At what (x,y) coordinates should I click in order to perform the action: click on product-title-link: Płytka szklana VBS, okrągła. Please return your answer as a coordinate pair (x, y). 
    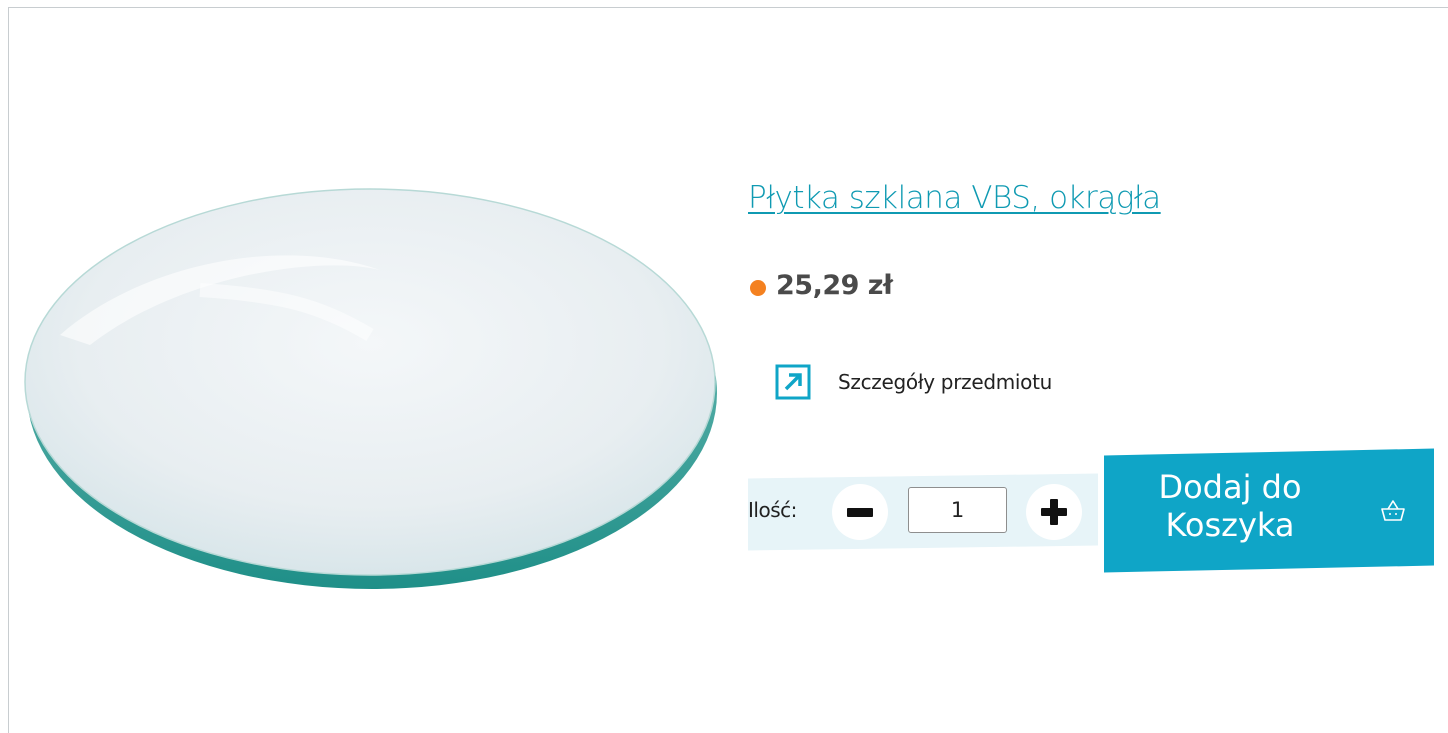
    Looking at the image, I should click on (954, 198).